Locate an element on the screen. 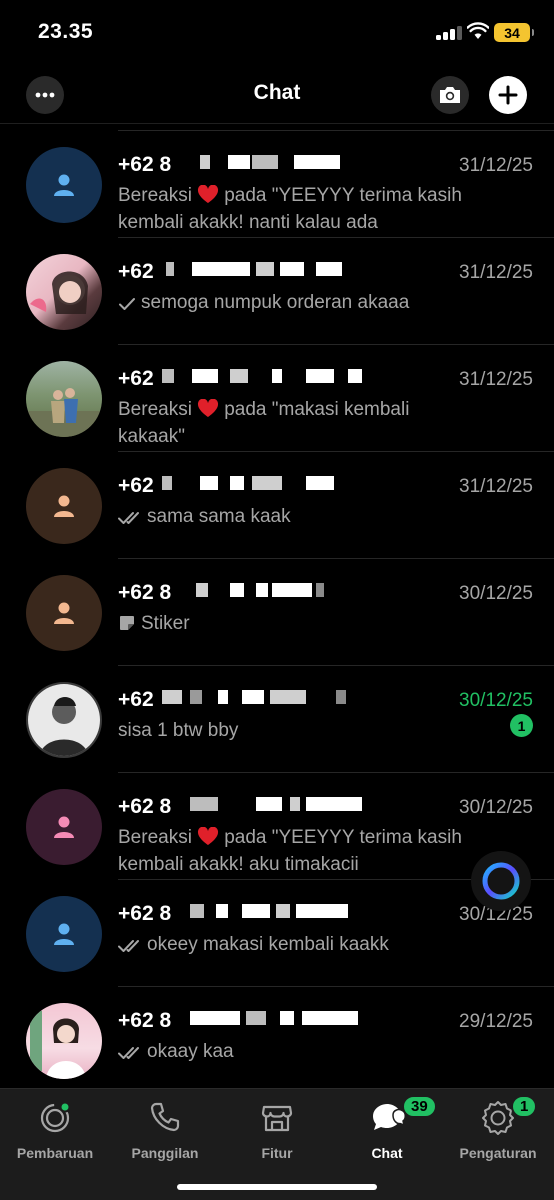 The width and height of the screenshot is (554, 1200). chat-icon is located at coordinates (389, 1117).